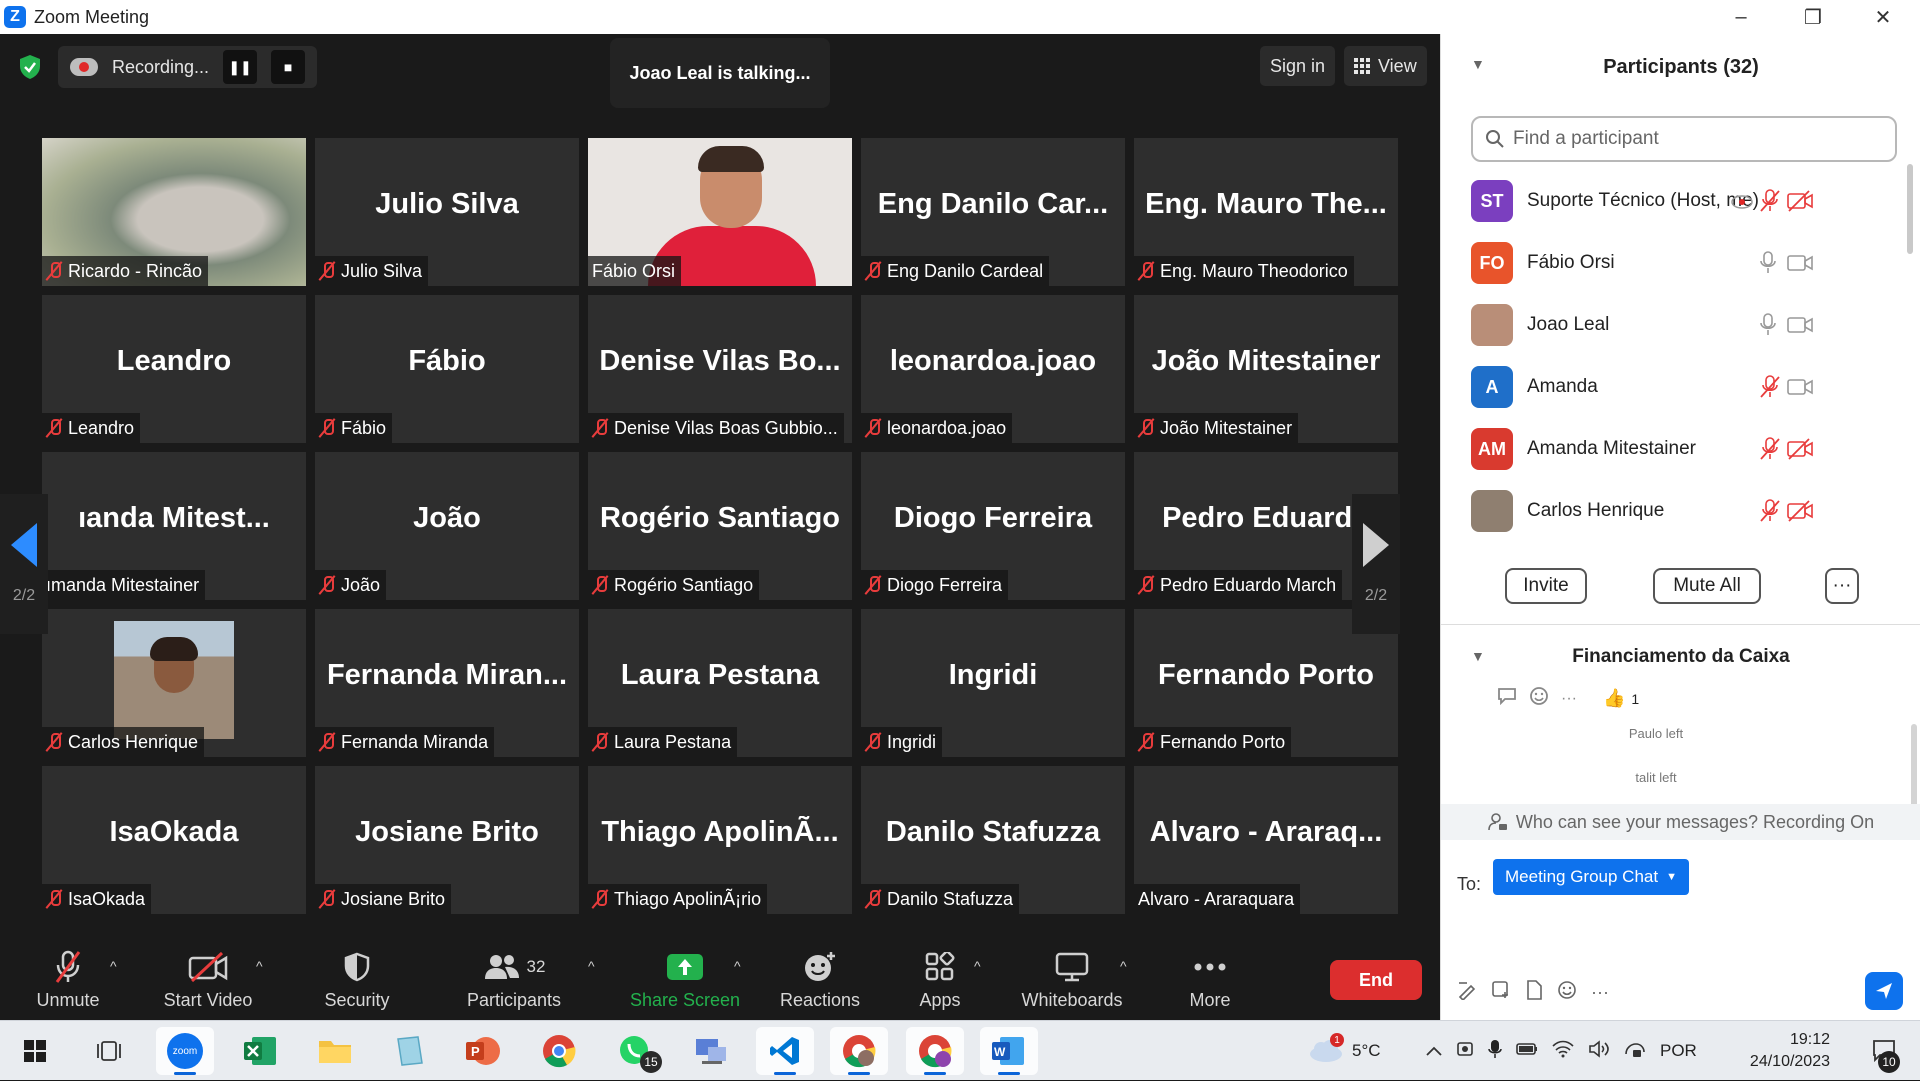  Describe the element at coordinates (737, 966) in the screenshot. I see `share-options-caret: ^` at that location.